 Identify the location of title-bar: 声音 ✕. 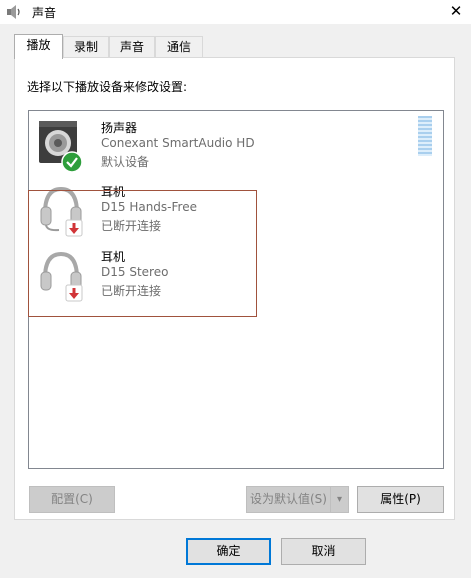
(235, 12).